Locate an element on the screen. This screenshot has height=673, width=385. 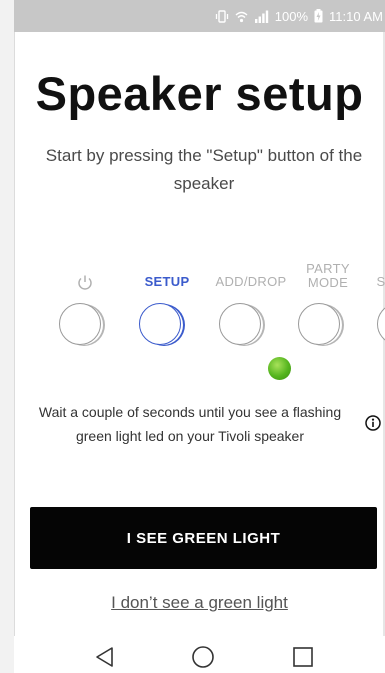
clock: 11:10 AM is located at coordinates (356, 16).